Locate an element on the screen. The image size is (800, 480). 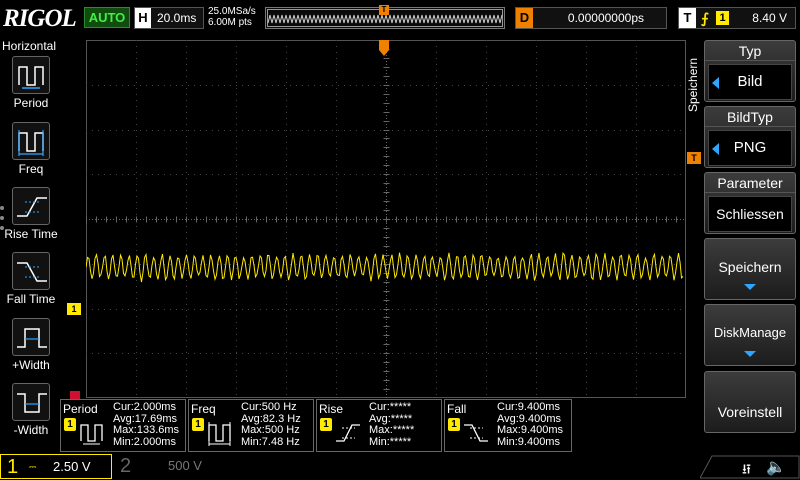
measure-label: Rise Time is located at coordinates (31, 234).